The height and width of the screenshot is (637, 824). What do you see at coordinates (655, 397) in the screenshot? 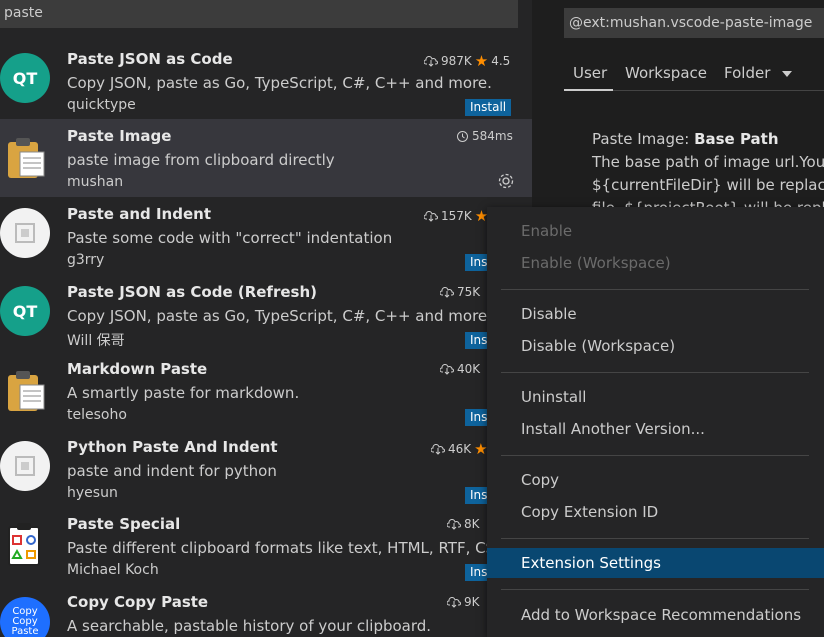
I see `menu-item-uninstall: Uninstall` at bounding box center [655, 397].